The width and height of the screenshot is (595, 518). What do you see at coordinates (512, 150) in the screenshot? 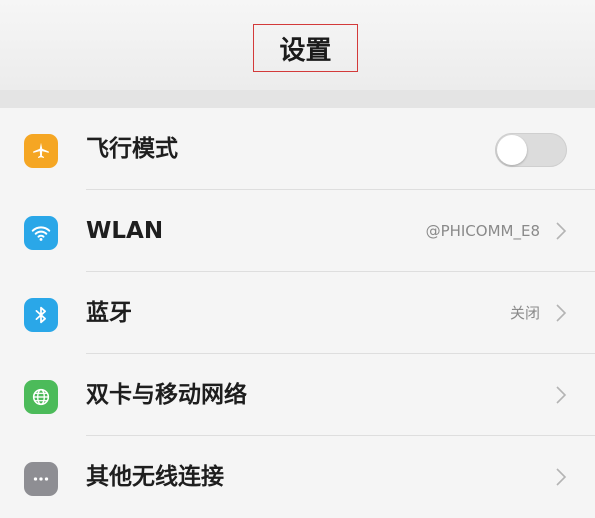
I see `toggle-knob` at bounding box center [512, 150].